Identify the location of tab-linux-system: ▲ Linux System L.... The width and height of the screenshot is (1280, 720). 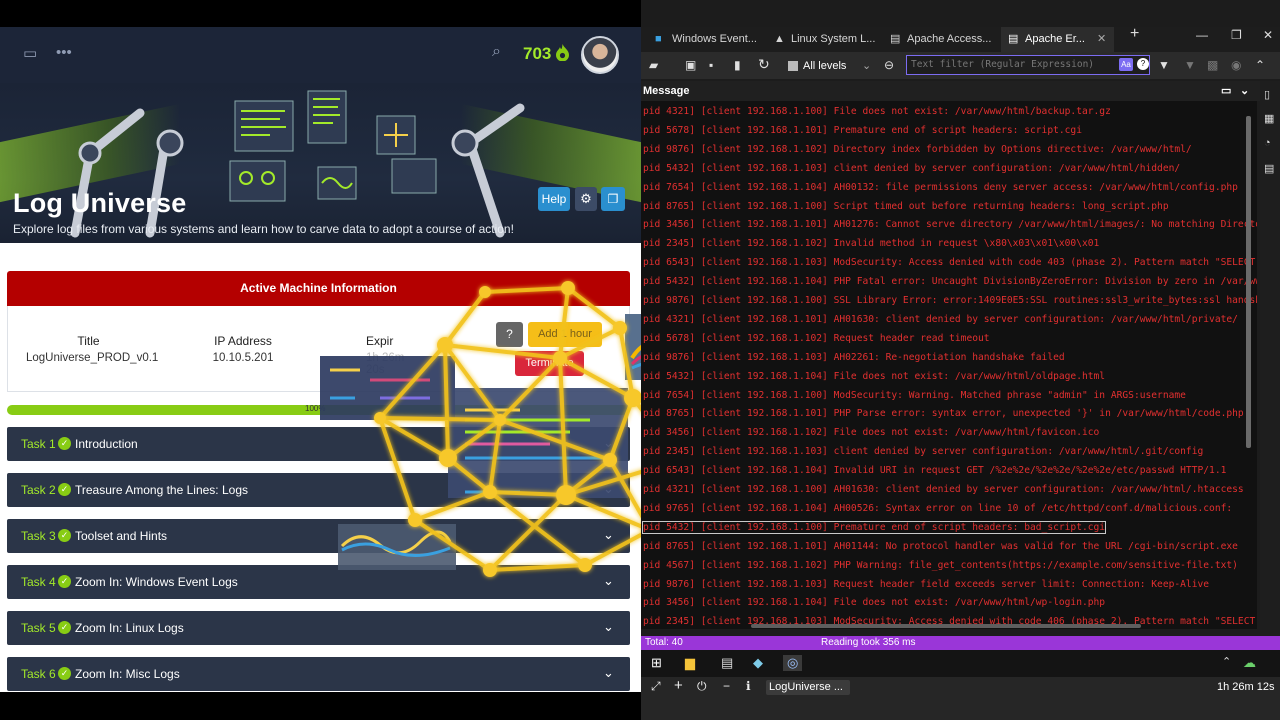
(827, 39).